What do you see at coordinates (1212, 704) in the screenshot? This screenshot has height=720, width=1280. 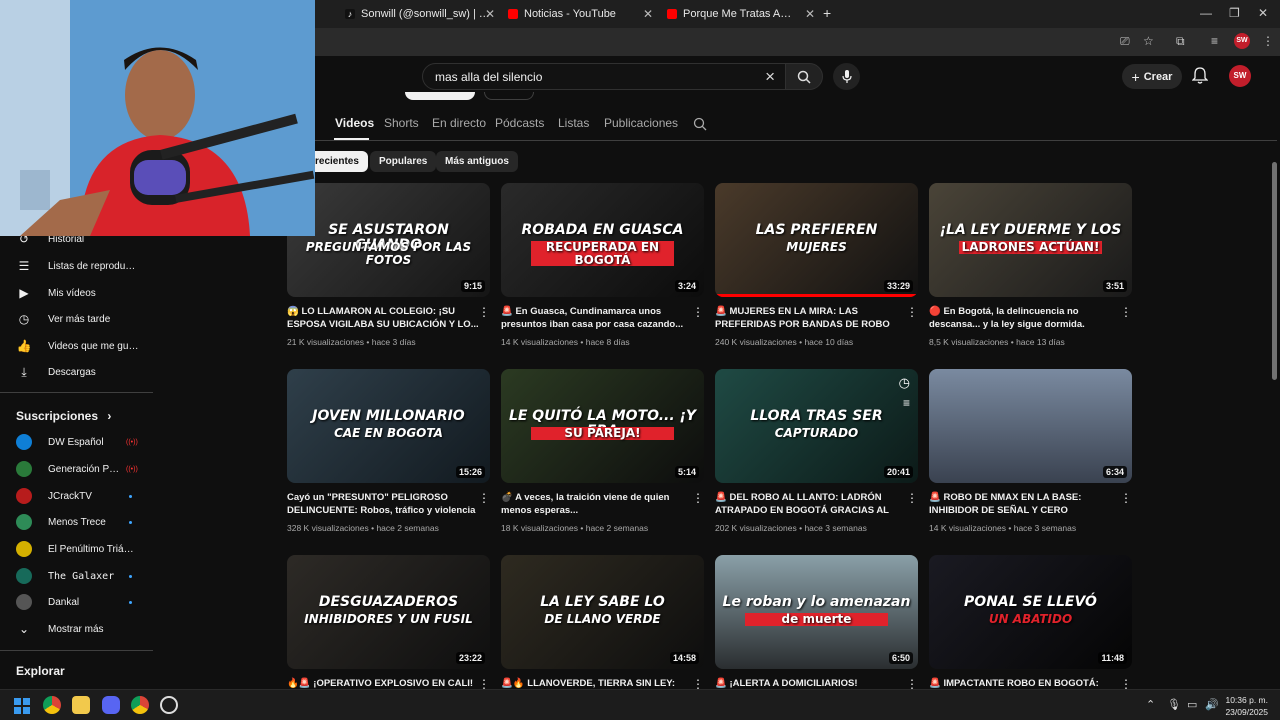 I see `volume-icon: 🔊` at bounding box center [1212, 704].